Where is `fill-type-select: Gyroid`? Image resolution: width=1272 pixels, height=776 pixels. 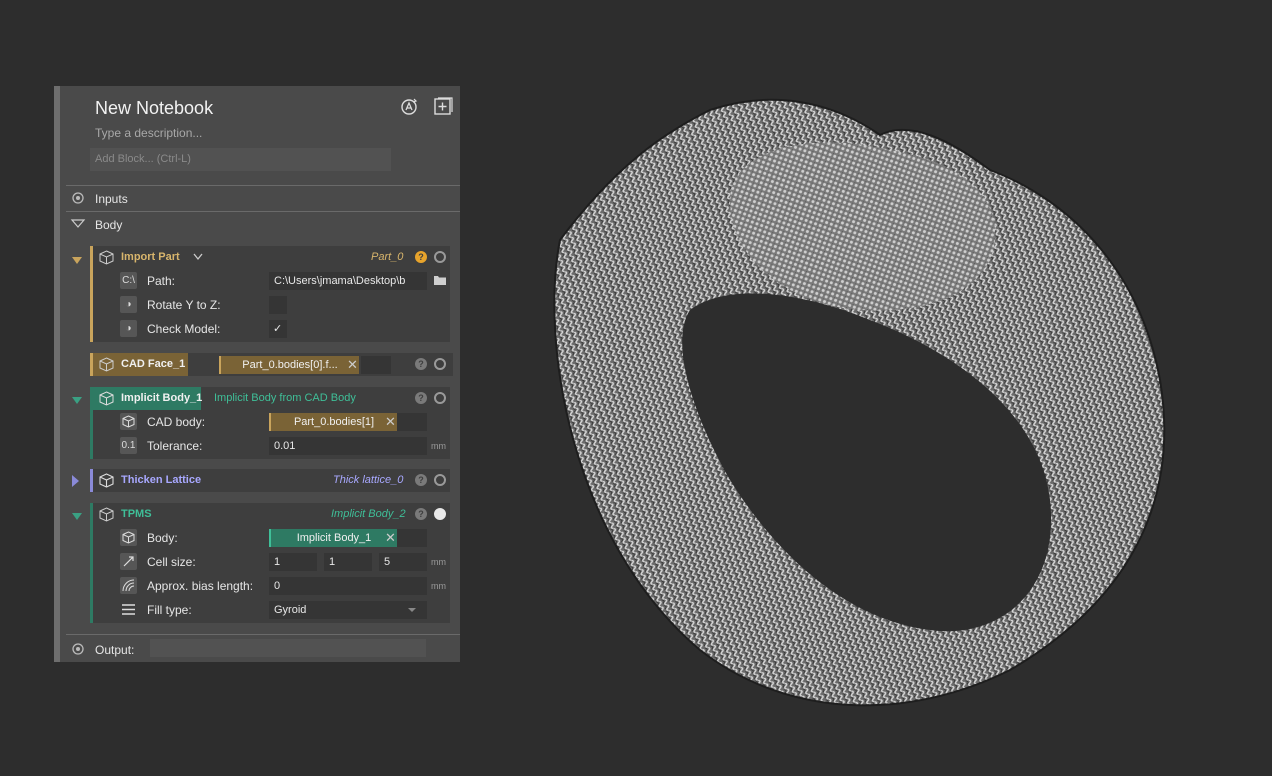
fill-type-select: Gyroid is located at coordinates (348, 610).